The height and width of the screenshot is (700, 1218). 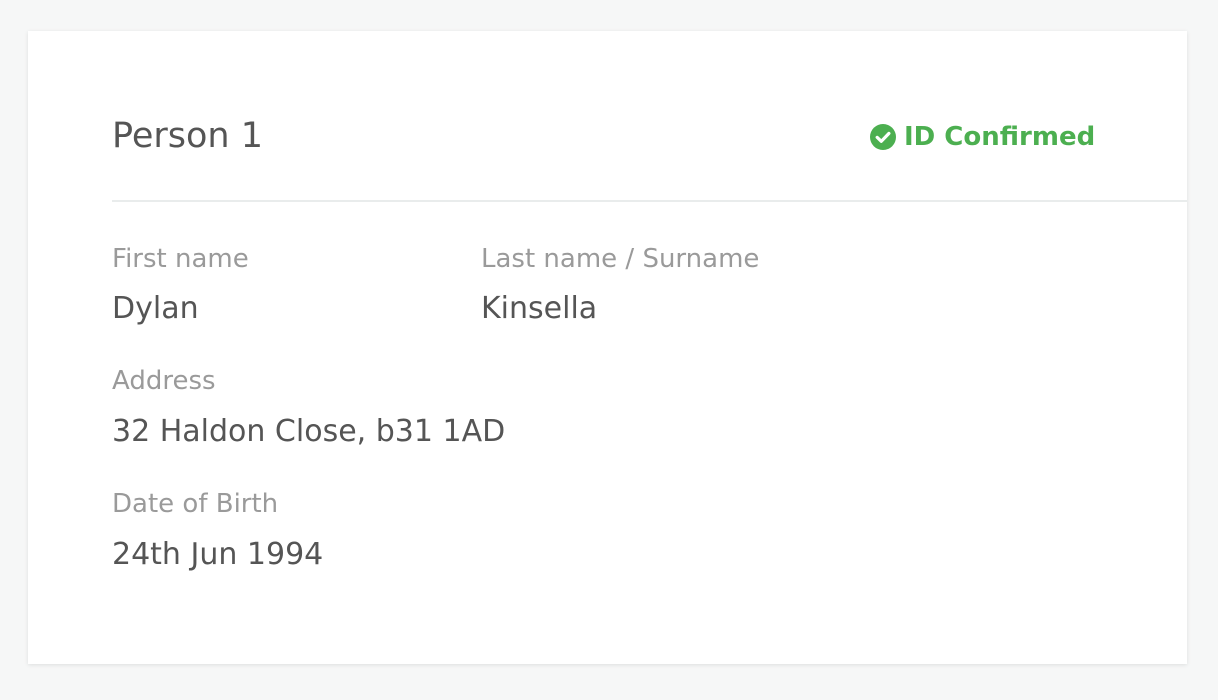 What do you see at coordinates (164, 381) in the screenshot?
I see `address-label: Address` at bounding box center [164, 381].